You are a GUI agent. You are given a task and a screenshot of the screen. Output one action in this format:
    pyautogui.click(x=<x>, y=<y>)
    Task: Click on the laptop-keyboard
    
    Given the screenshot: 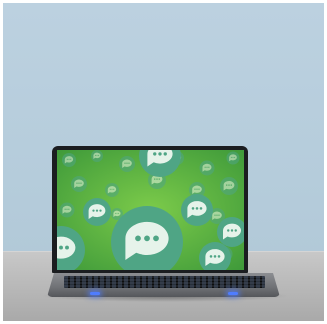 What is the action you would take?
    pyautogui.click(x=164, y=282)
    